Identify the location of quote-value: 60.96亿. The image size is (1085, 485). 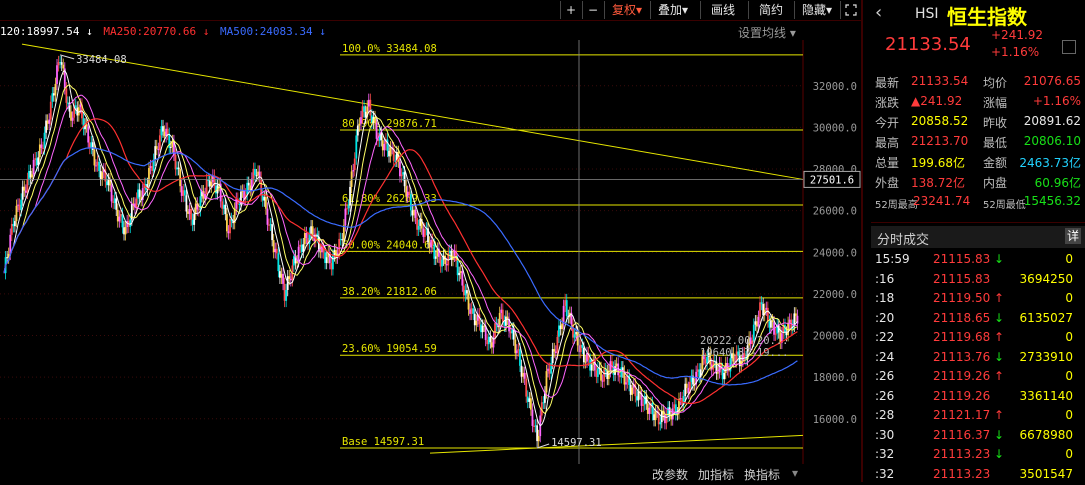
(1057, 183).